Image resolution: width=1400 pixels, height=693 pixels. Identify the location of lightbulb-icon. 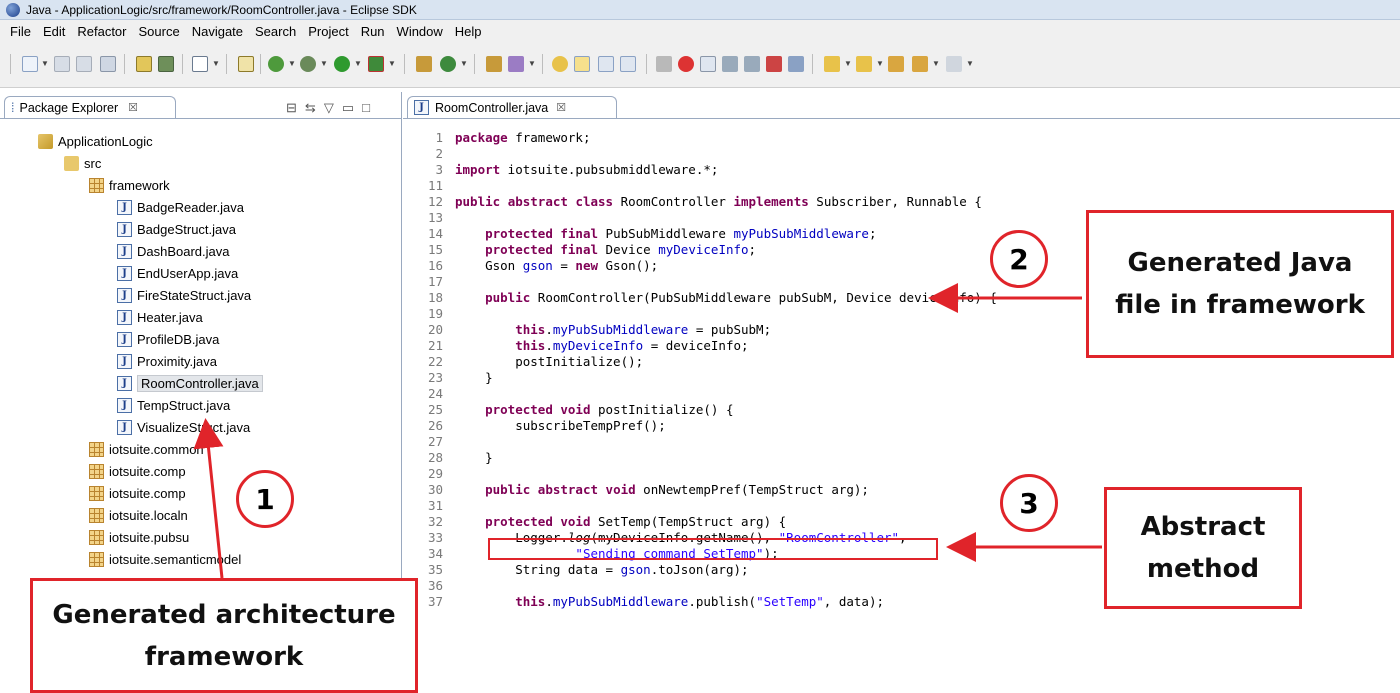
(560, 64).